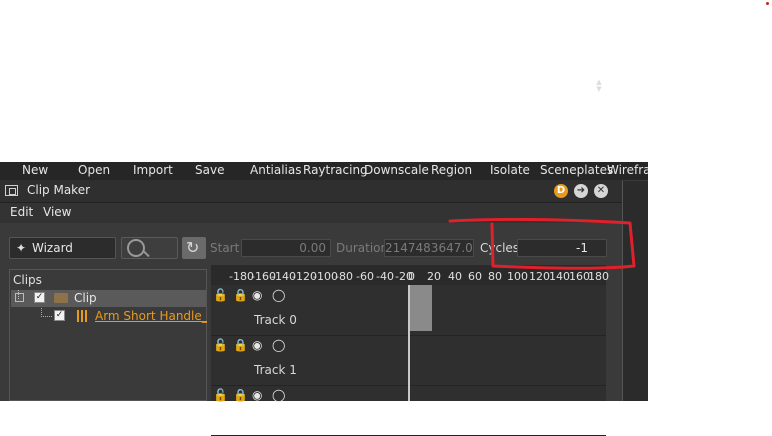 The image size is (772, 436). What do you see at coordinates (136, 248) in the screenshot?
I see `search-icon` at bounding box center [136, 248].